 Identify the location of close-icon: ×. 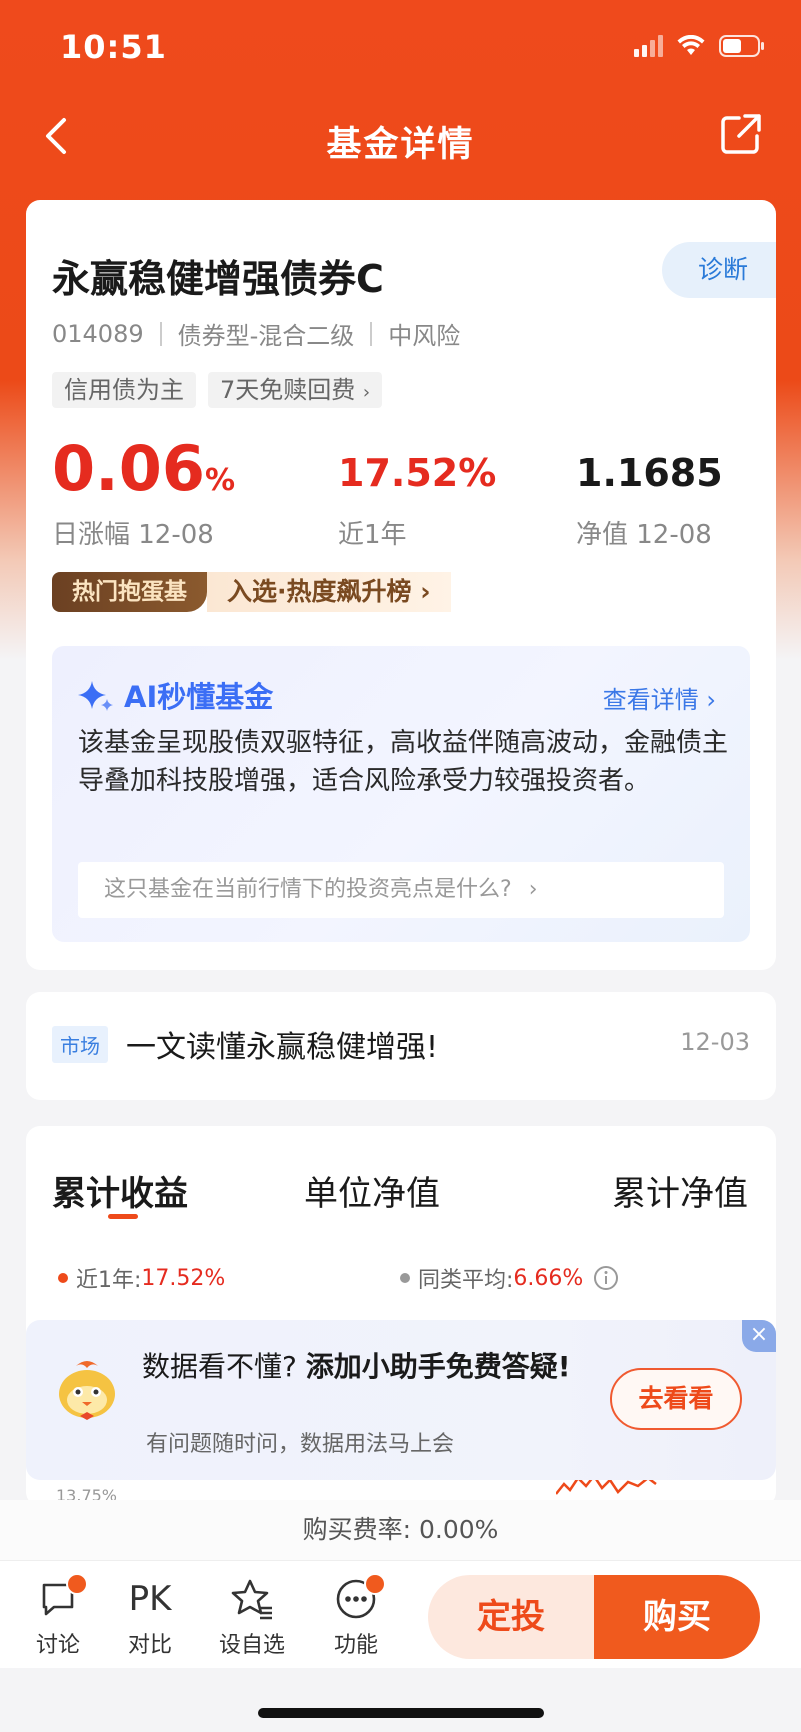
(759, 1334).